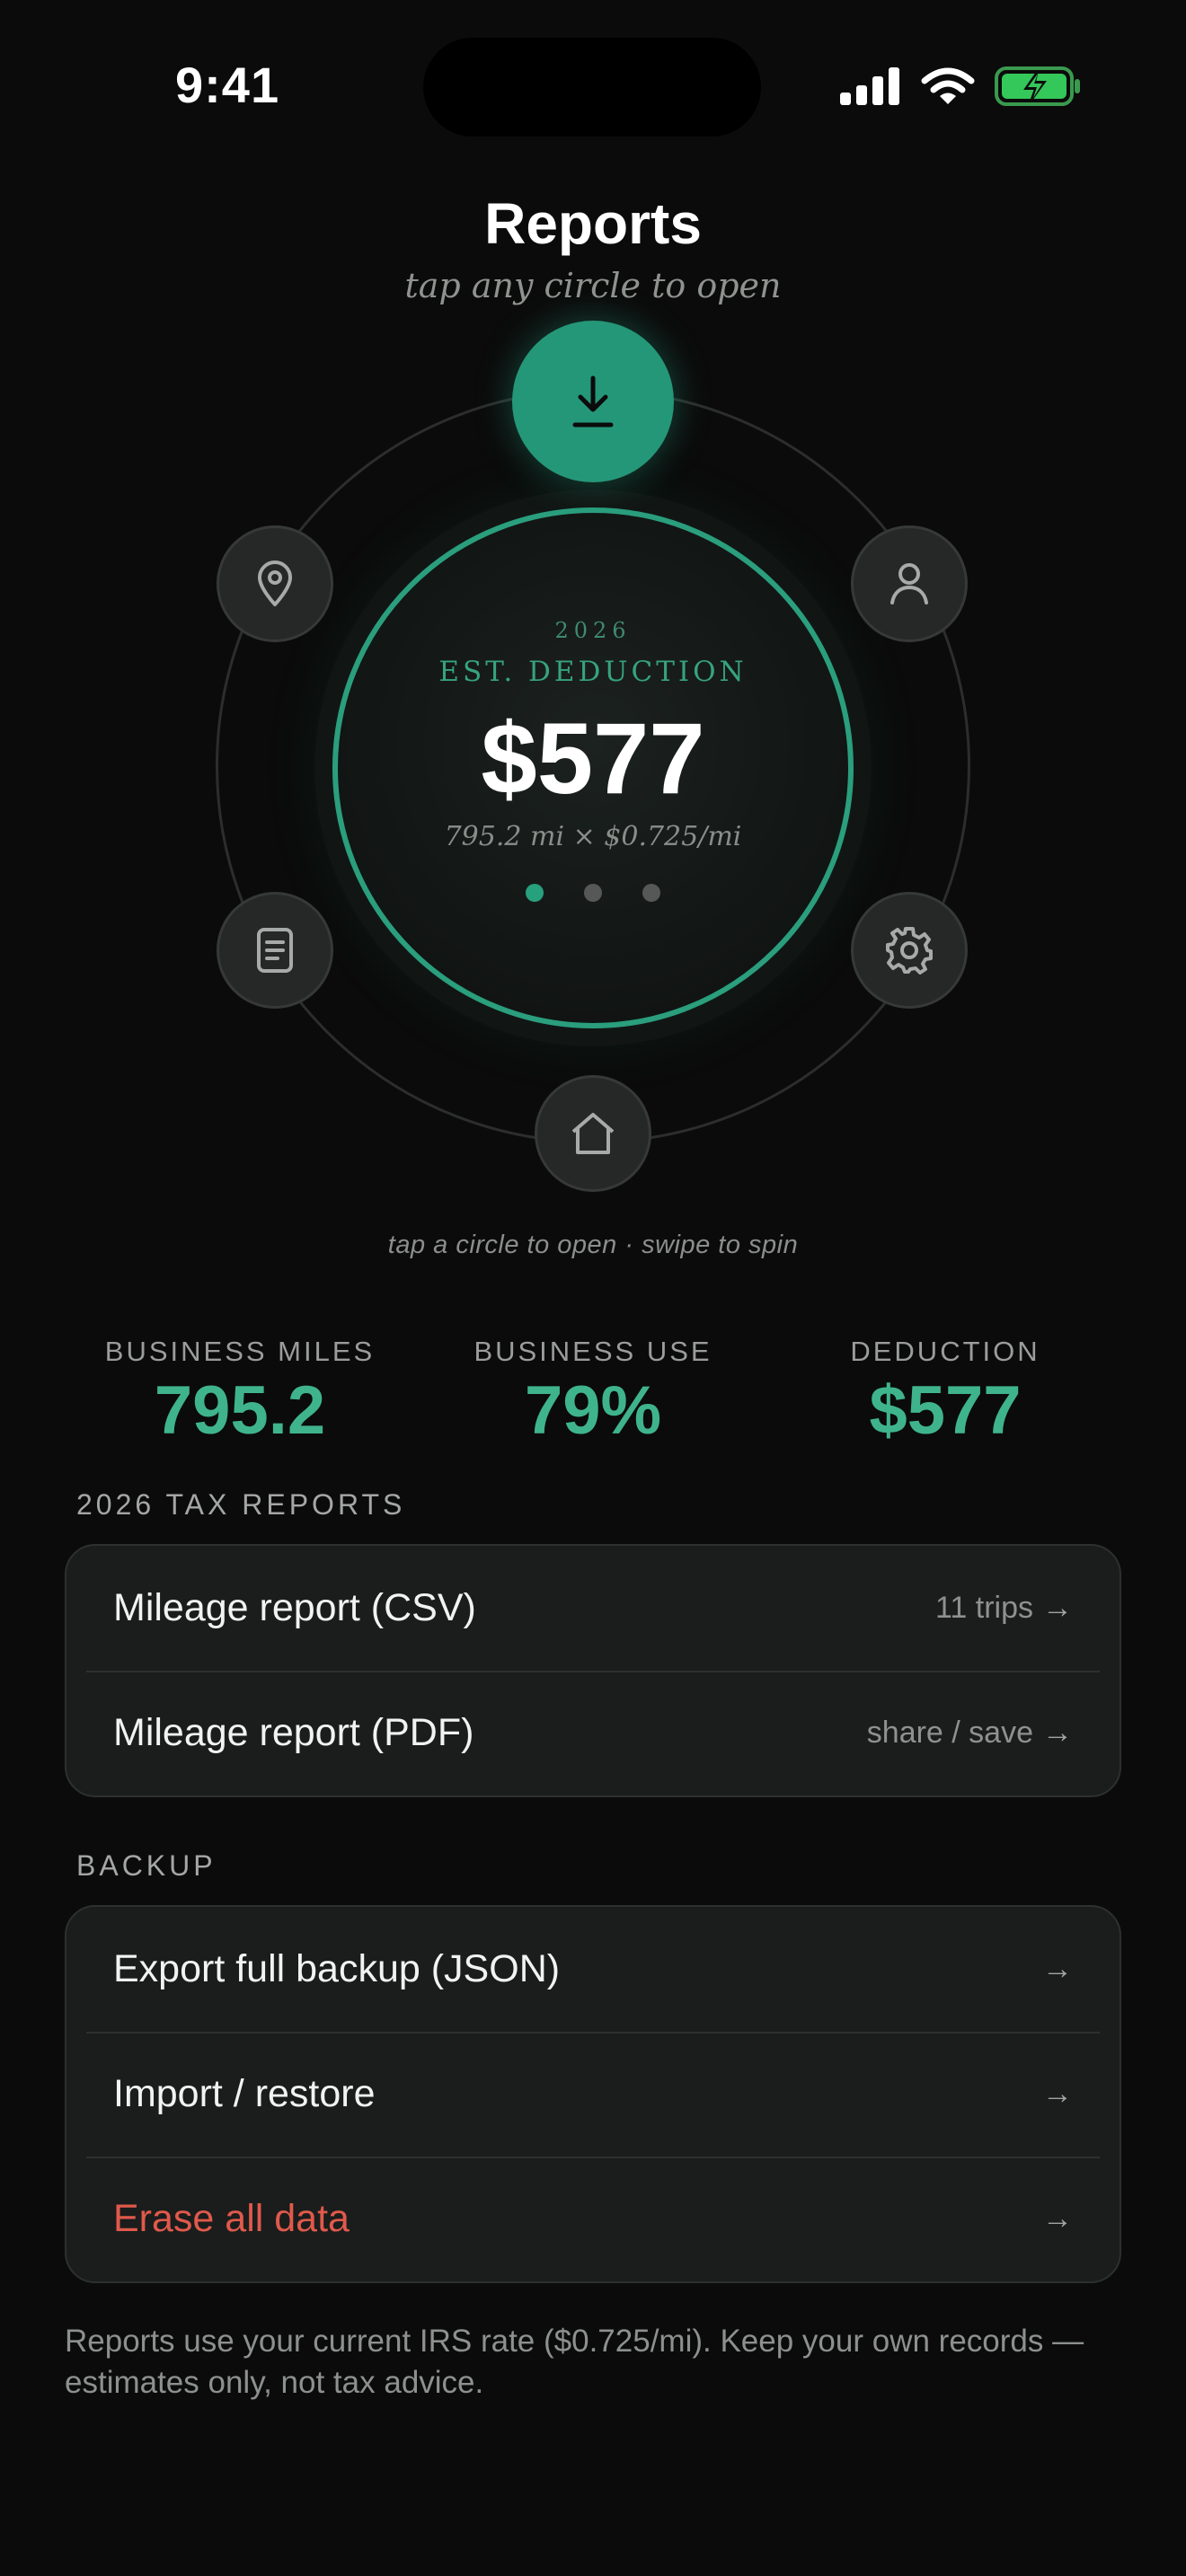 Image resolution: width=1186 pixels, height=2576 pixels. I want to click on page-title: Reports, so click(593, 223).